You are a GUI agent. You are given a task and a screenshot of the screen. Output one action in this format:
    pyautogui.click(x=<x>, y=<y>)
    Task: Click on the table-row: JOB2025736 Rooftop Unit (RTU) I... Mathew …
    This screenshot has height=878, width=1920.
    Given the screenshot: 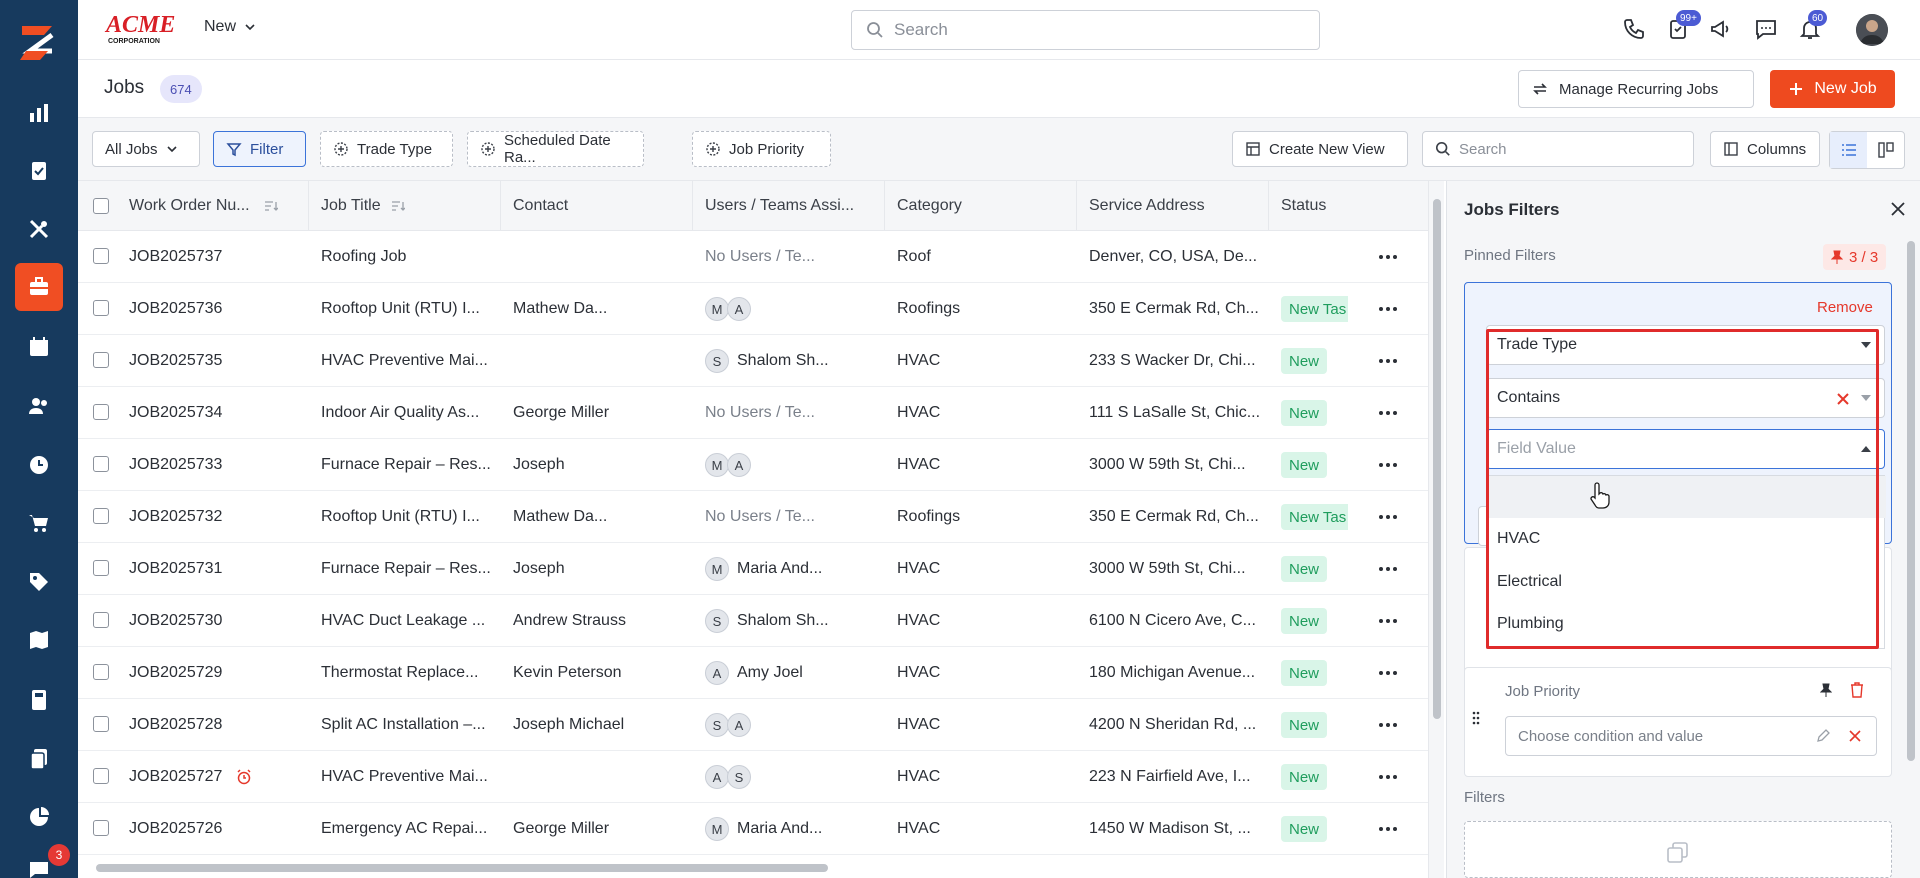 What is the action you would take?
    pyautogui.click(x=753, y=309)
    